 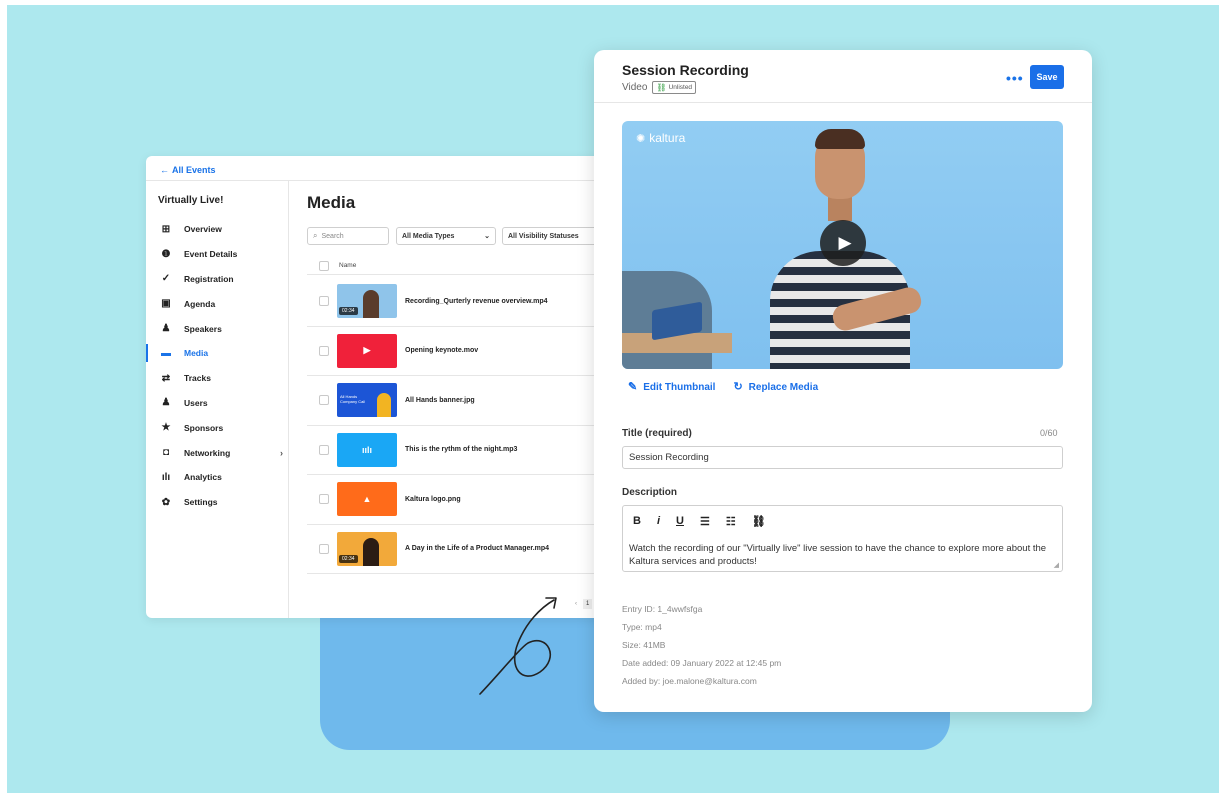 I want to click on sidebar-item-settings: ✿ Settings, so click(x=217, y=502).